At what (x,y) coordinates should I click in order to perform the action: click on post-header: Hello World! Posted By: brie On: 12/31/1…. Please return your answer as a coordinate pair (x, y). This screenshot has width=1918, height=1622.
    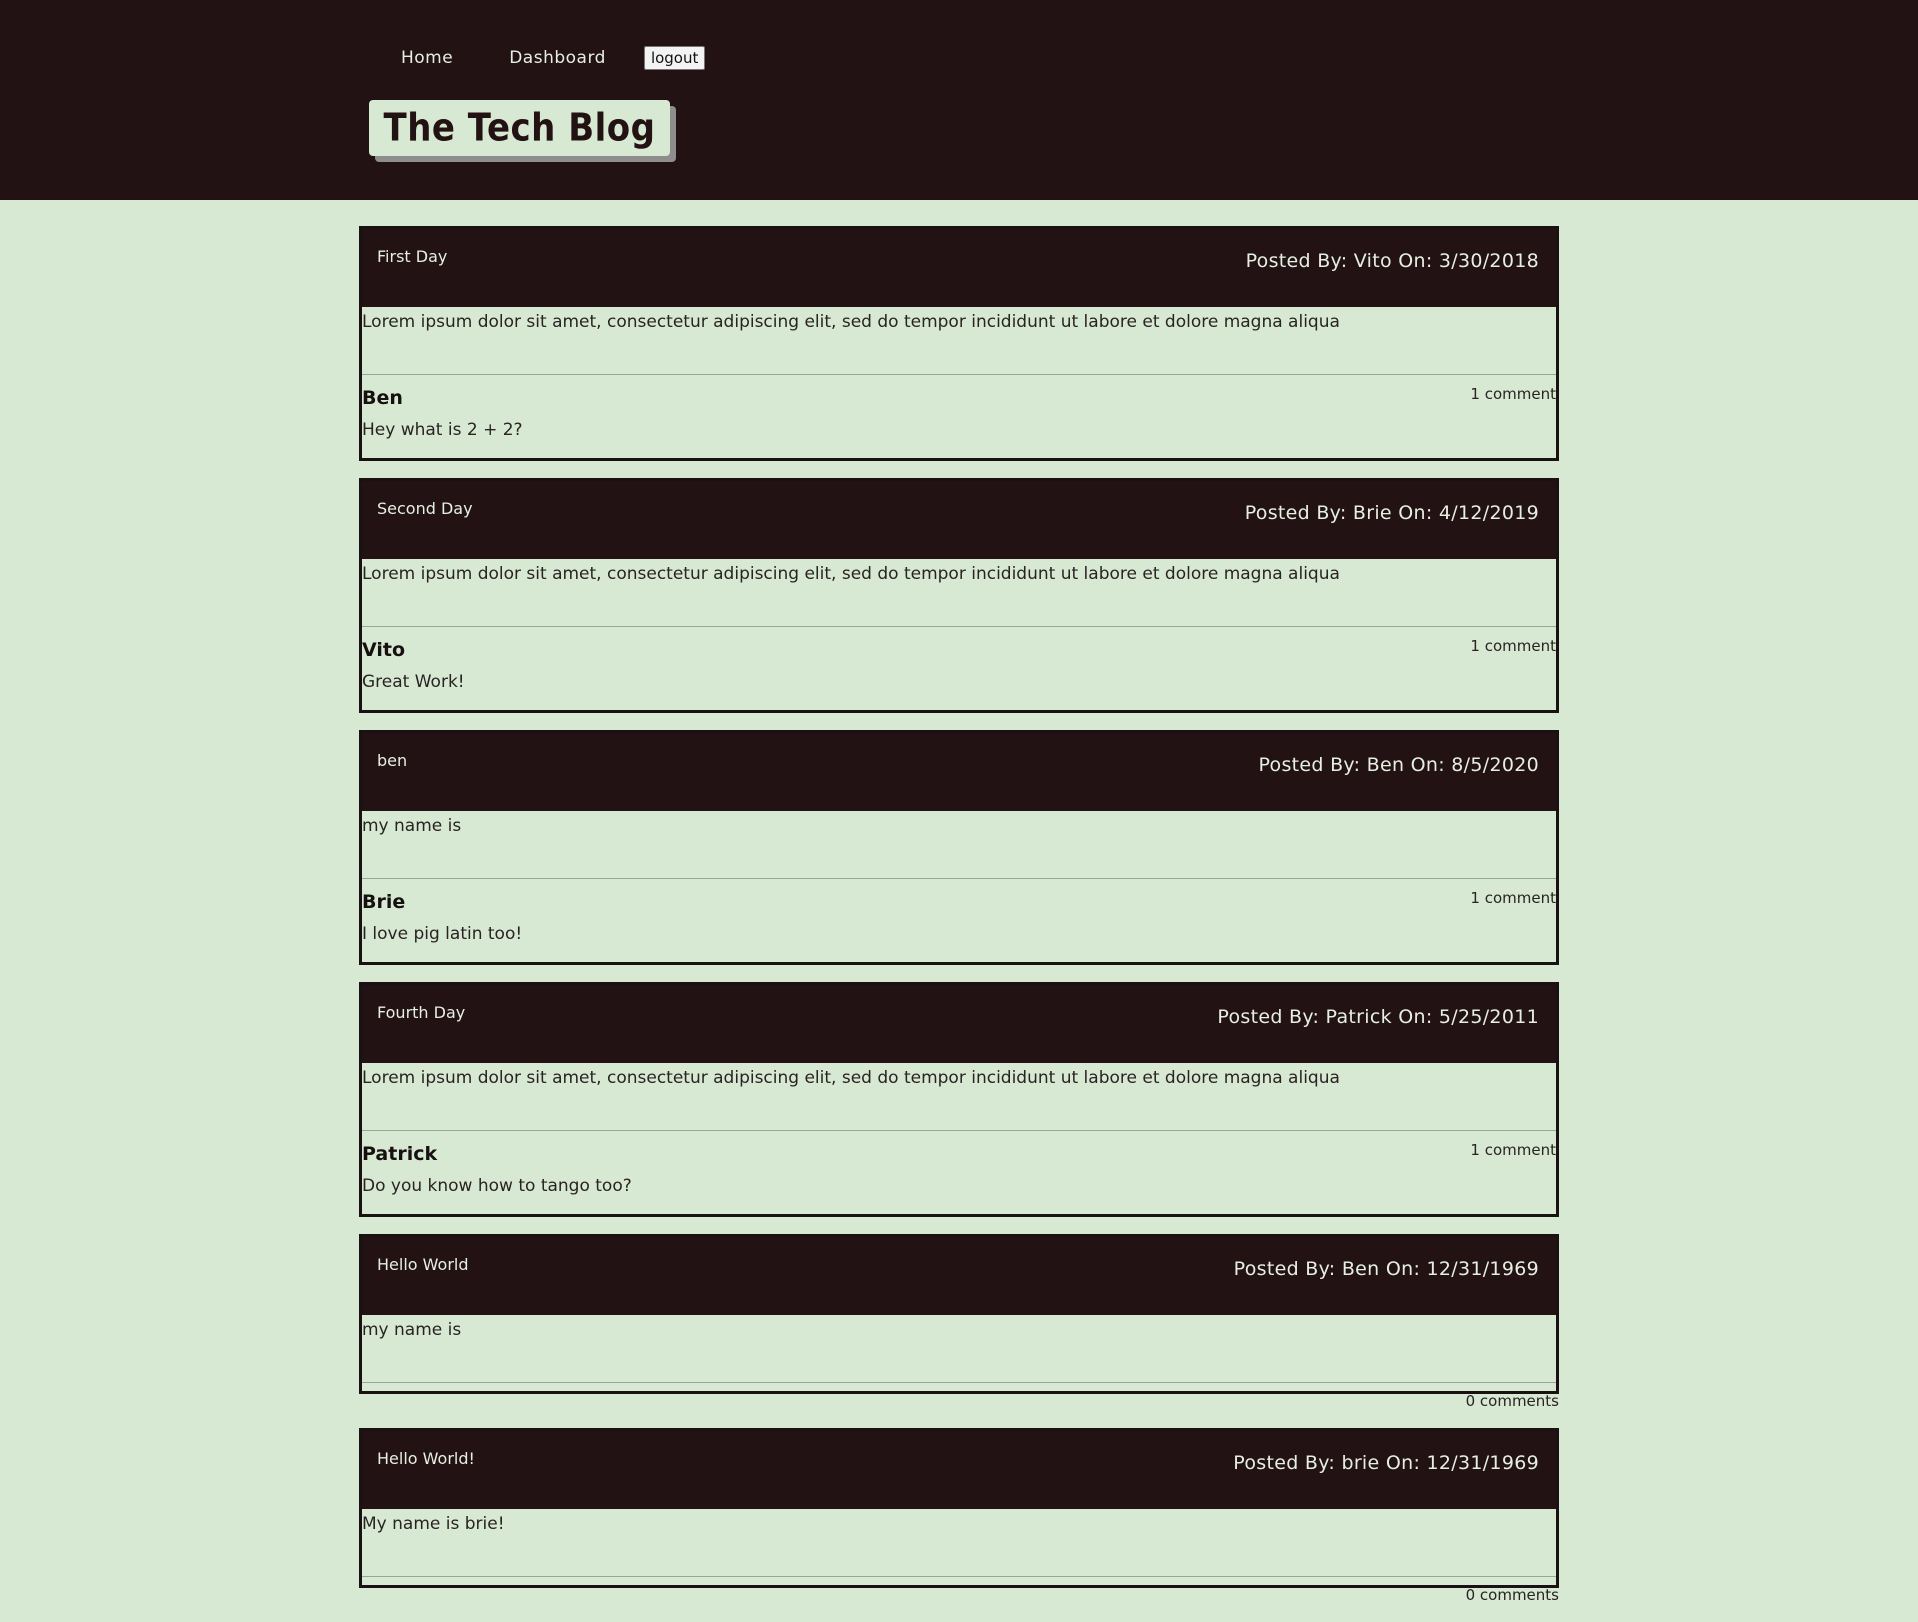
    Looking at the image, I should click on (959, 1470).